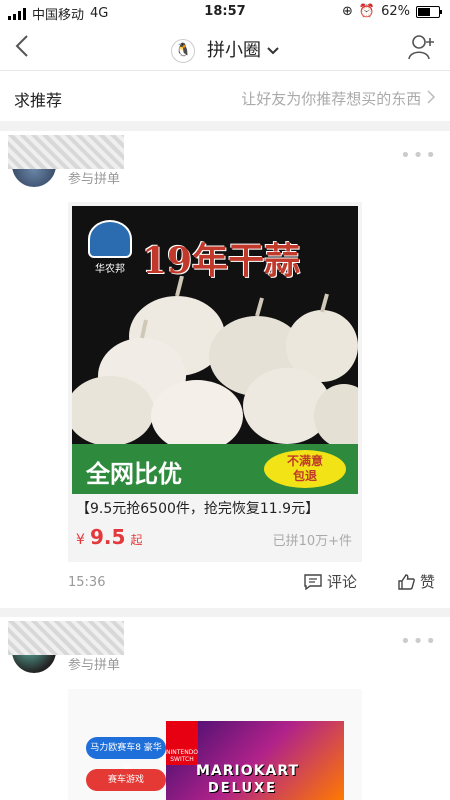 Image resolution: width=450 pixels, height=800 pixels. I want to click on chevron-down-icon, so click(273, 51).